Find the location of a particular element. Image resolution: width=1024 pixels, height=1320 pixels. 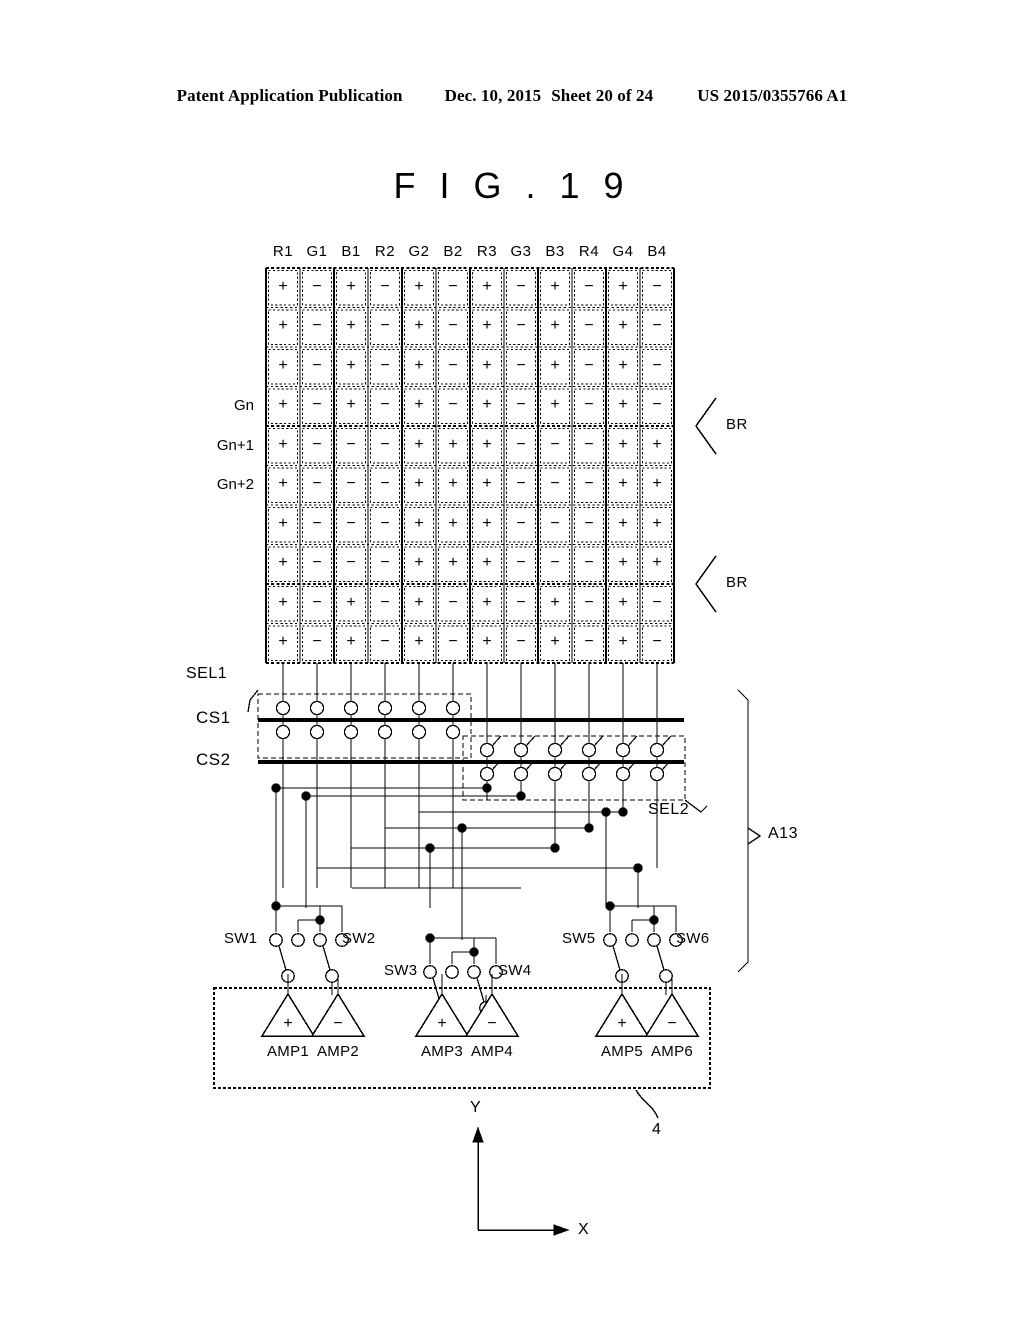

axis-label-x: X is located at coordinates (583, 1229).